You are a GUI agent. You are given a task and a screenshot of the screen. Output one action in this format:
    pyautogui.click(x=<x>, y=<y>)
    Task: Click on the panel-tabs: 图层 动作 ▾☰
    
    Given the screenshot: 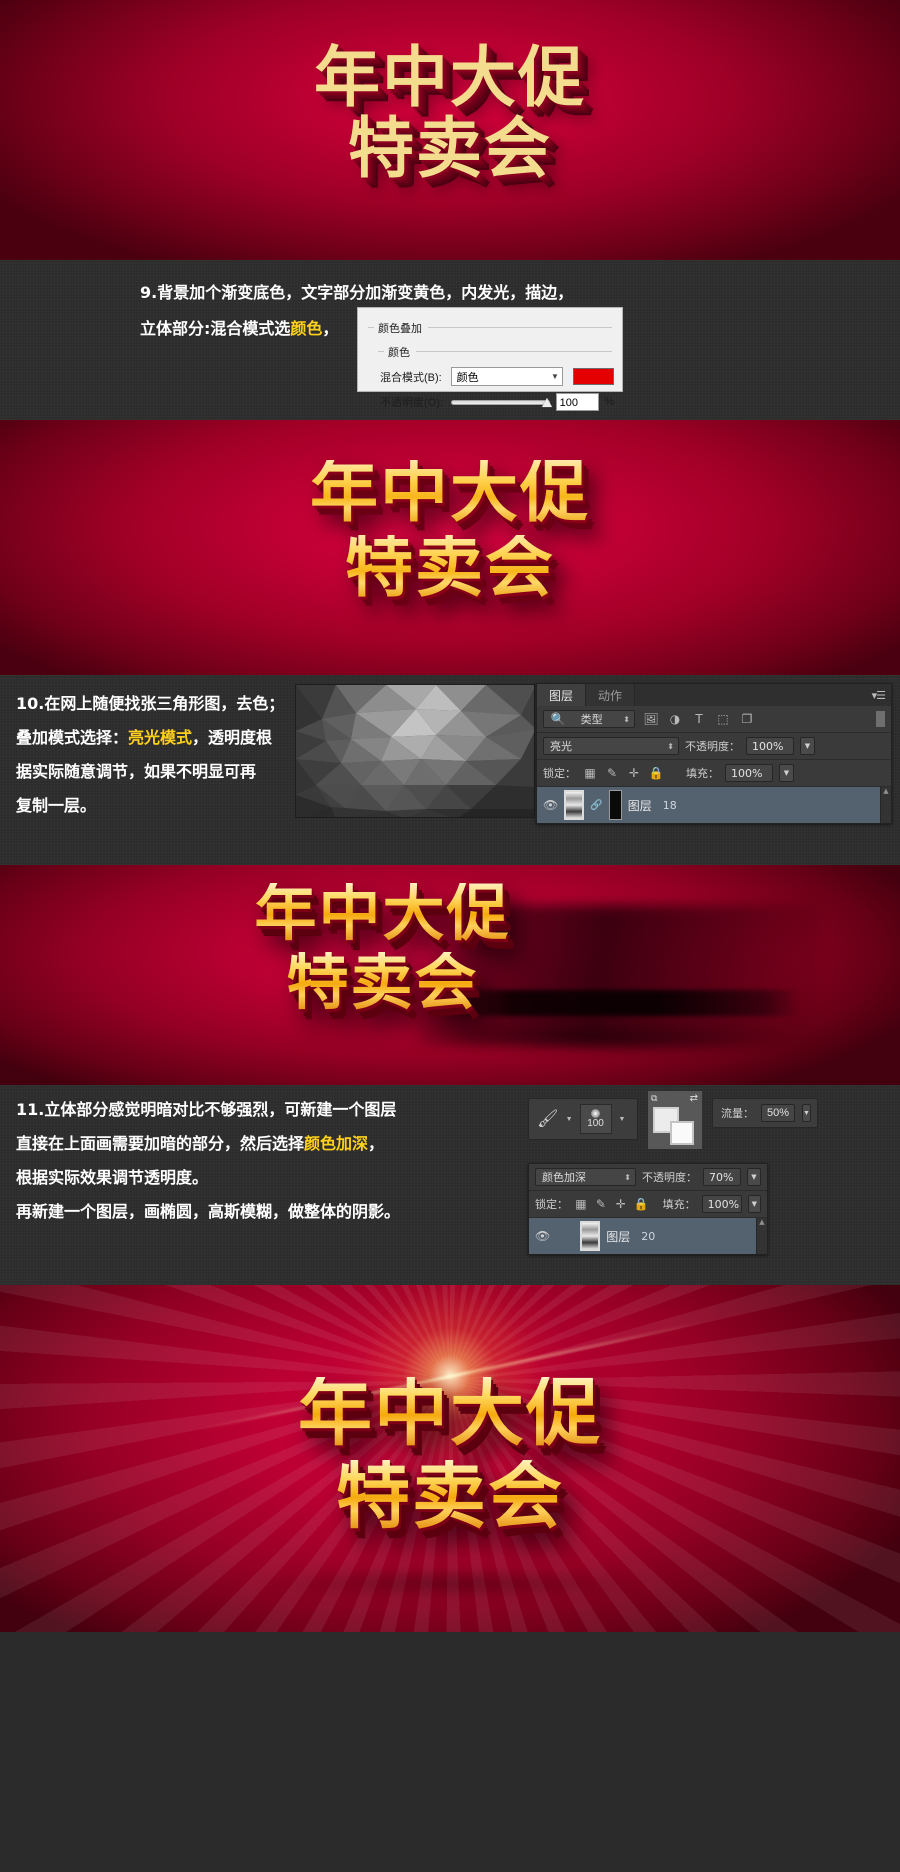 What is the action you would take?
    pyautogui.click(x=714, y=695)
    